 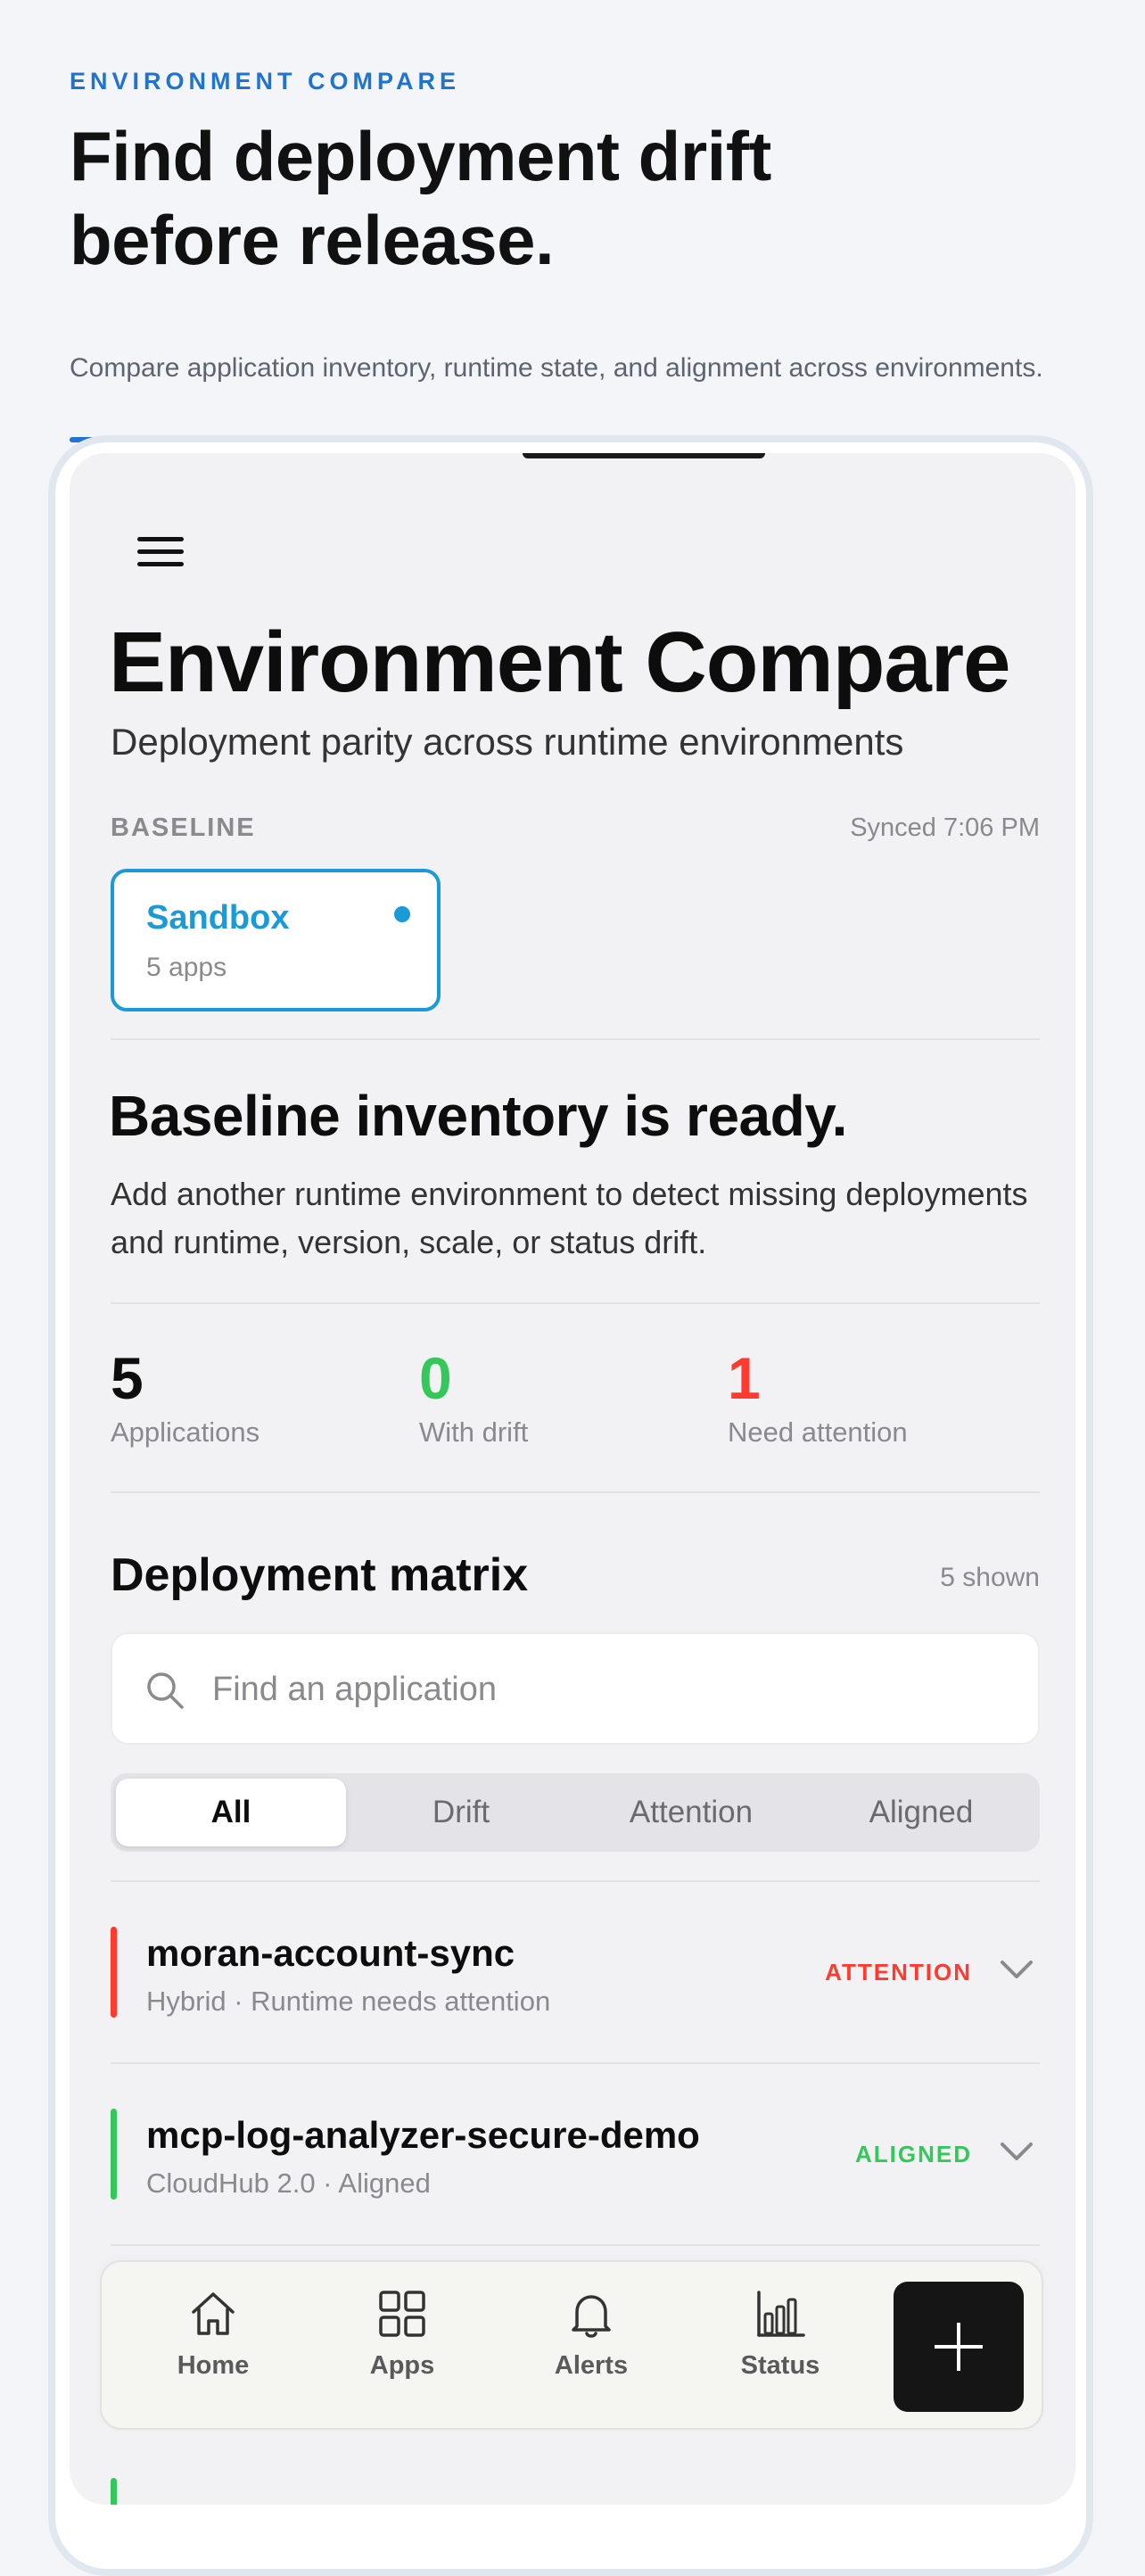 I want to click on hero-title: Find deployment drift before release., so click(x=420, y=198).